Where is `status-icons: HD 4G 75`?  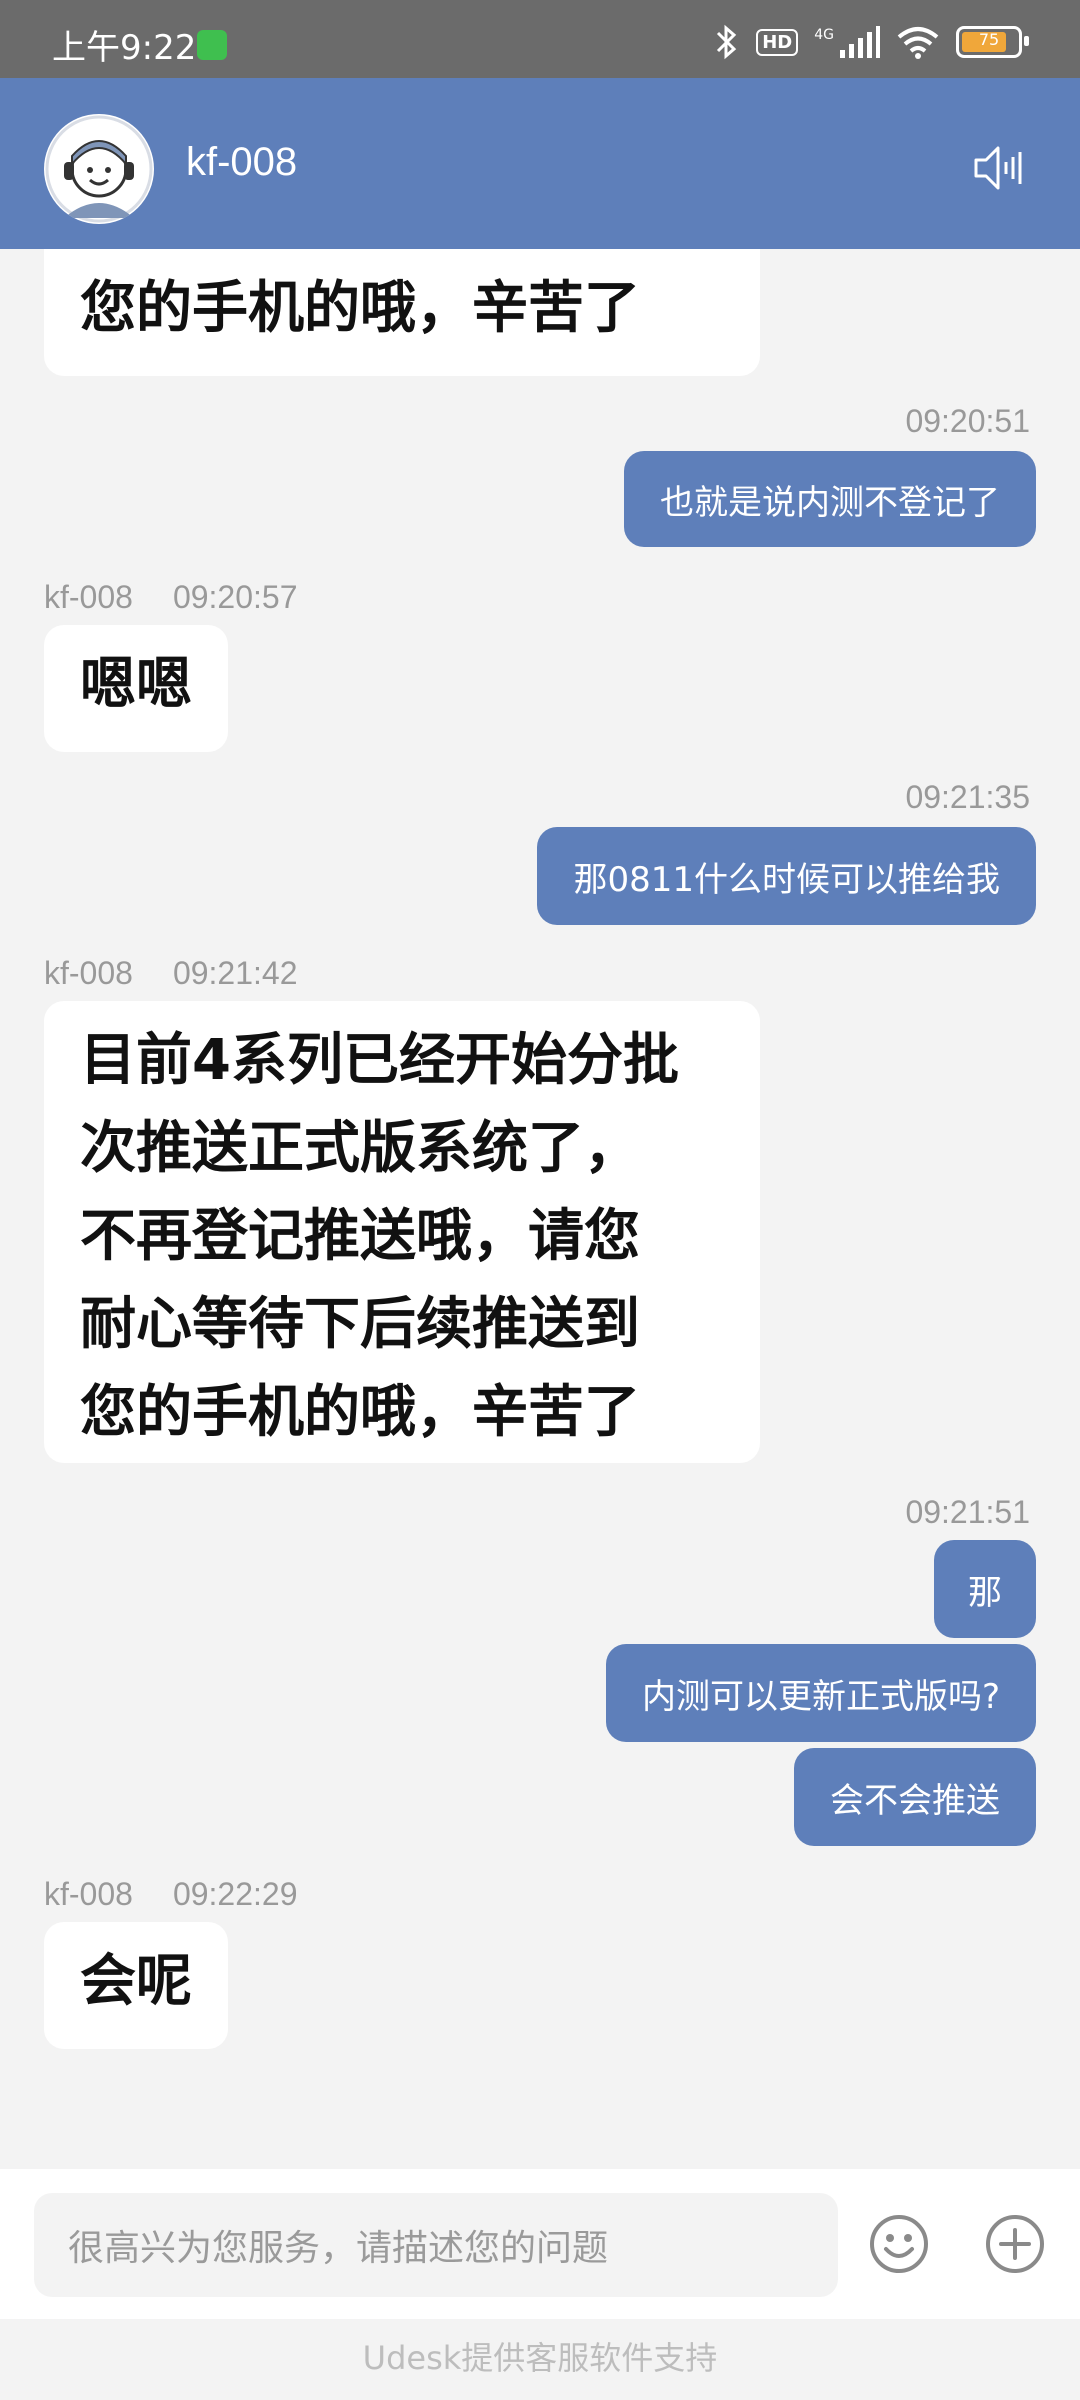
status-icons: HD 4G 75 is located at coordinates (871, 42).